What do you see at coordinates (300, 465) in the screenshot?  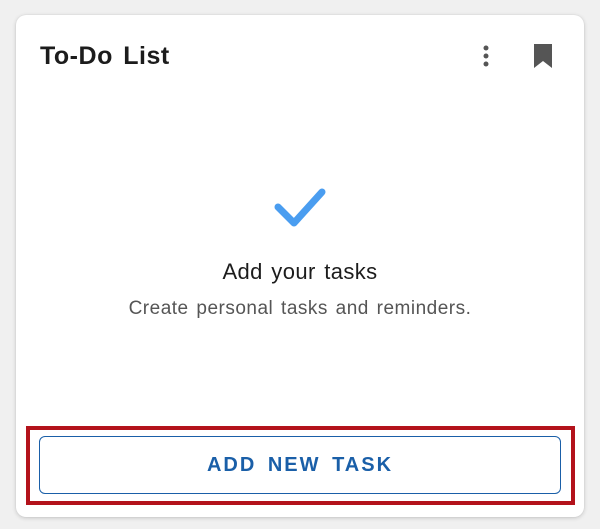 I see `add-new-task-button: ADD NEW TASK` at bounding box center [300, 465].